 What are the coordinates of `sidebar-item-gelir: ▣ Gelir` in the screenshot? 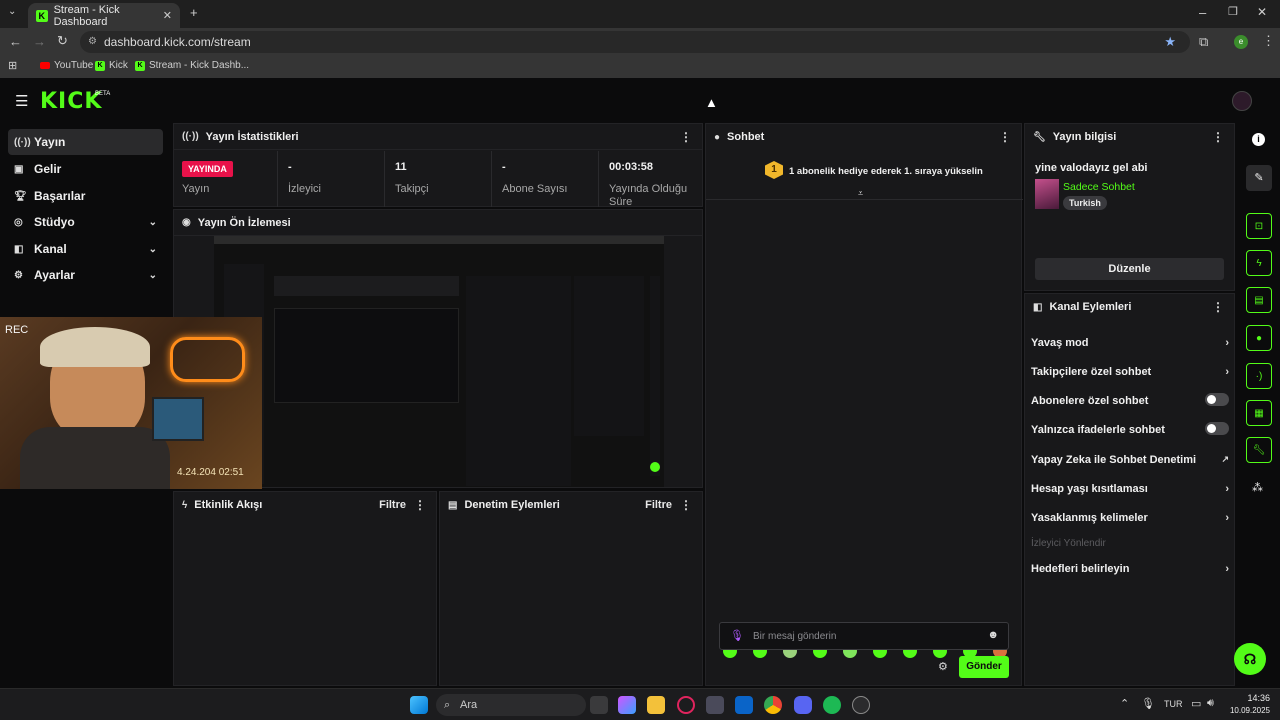 It's located at (85, 169).